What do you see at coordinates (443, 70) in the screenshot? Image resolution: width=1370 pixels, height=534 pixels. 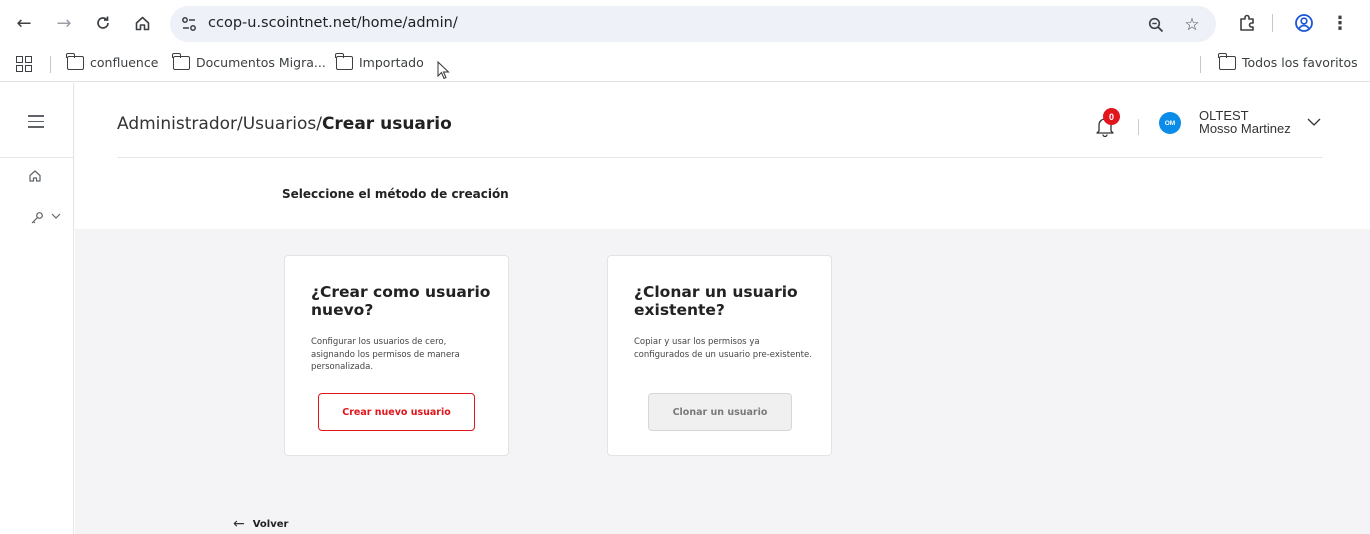 I see `mouse-cursor-icon` at bounding box center [443, 70].